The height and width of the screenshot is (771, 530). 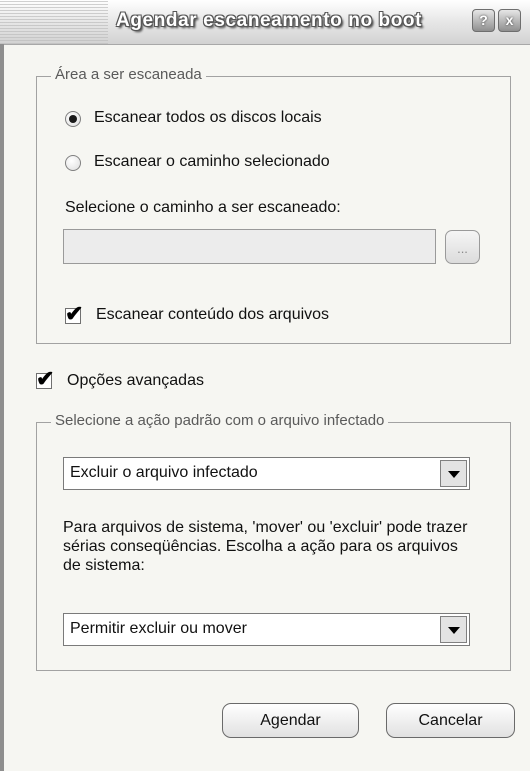 What do you see at coordinates (208, 118) in the screenshot?
I see `scan-all-disks-label: Escanear todos os discos locais` at bounding box center [208, 118].